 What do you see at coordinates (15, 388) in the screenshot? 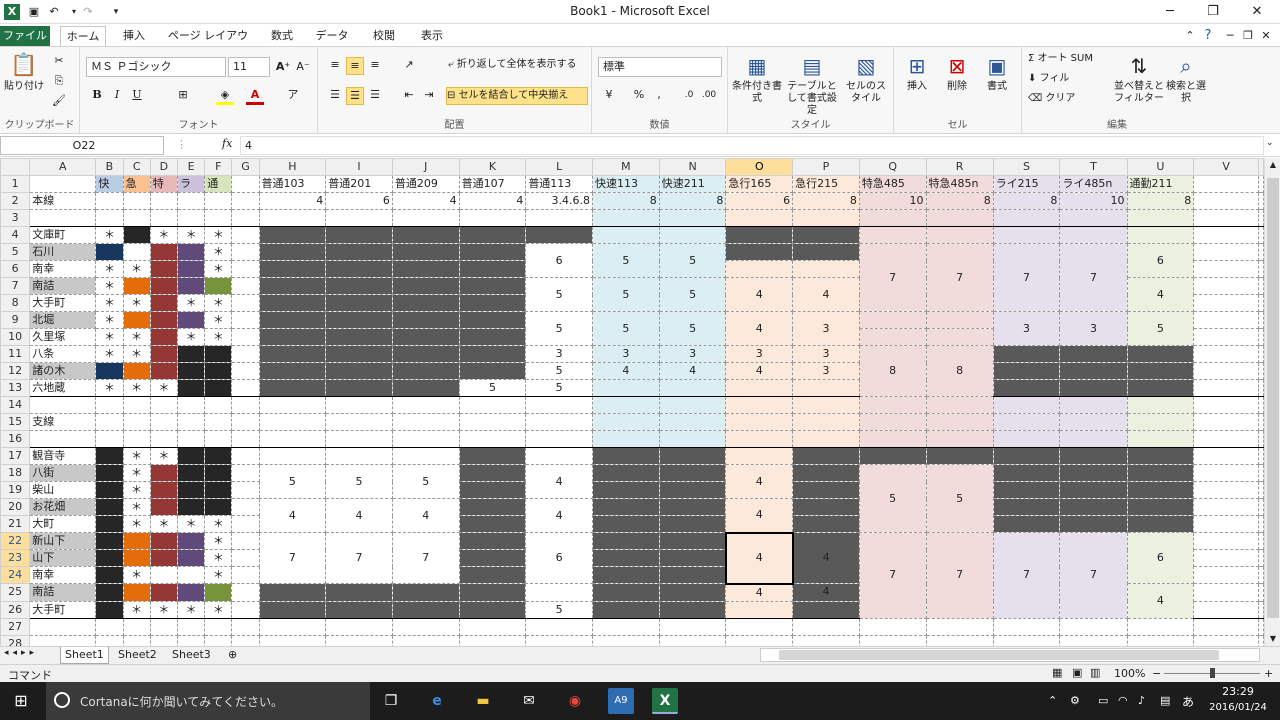
I see `row-header: 13` at bounding box center [15, 388].